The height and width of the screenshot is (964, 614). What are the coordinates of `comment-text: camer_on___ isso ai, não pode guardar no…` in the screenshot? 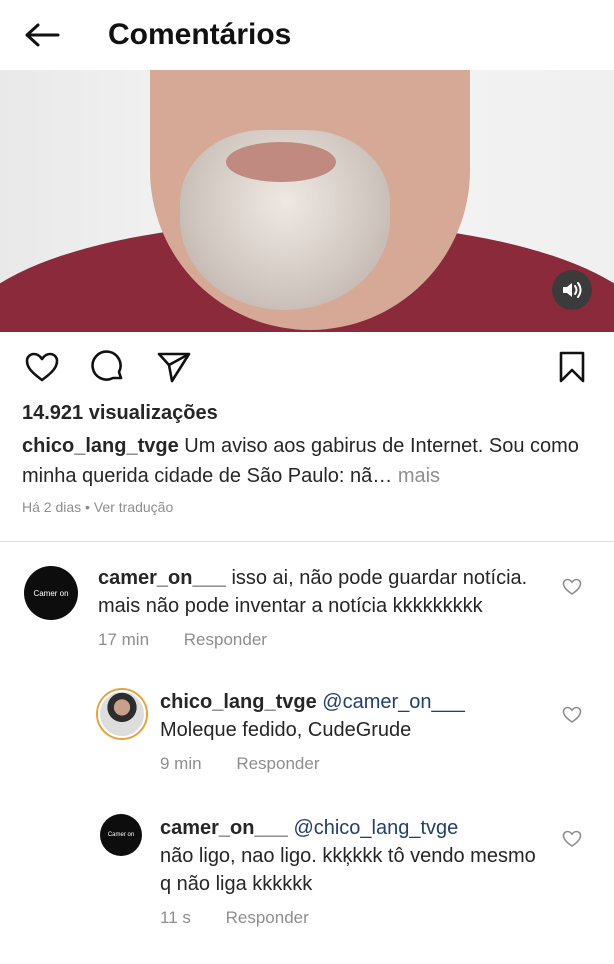 It's located at (321, 592).